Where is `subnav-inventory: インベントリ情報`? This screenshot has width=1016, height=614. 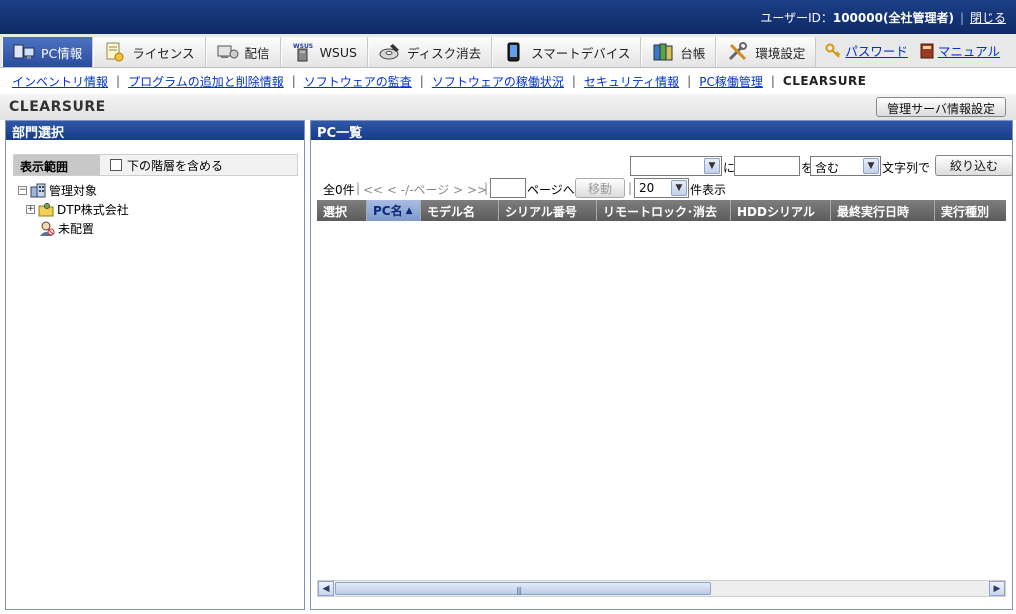 subnav-inventory: インベントリ情報 is located at coordinates (64, 81).